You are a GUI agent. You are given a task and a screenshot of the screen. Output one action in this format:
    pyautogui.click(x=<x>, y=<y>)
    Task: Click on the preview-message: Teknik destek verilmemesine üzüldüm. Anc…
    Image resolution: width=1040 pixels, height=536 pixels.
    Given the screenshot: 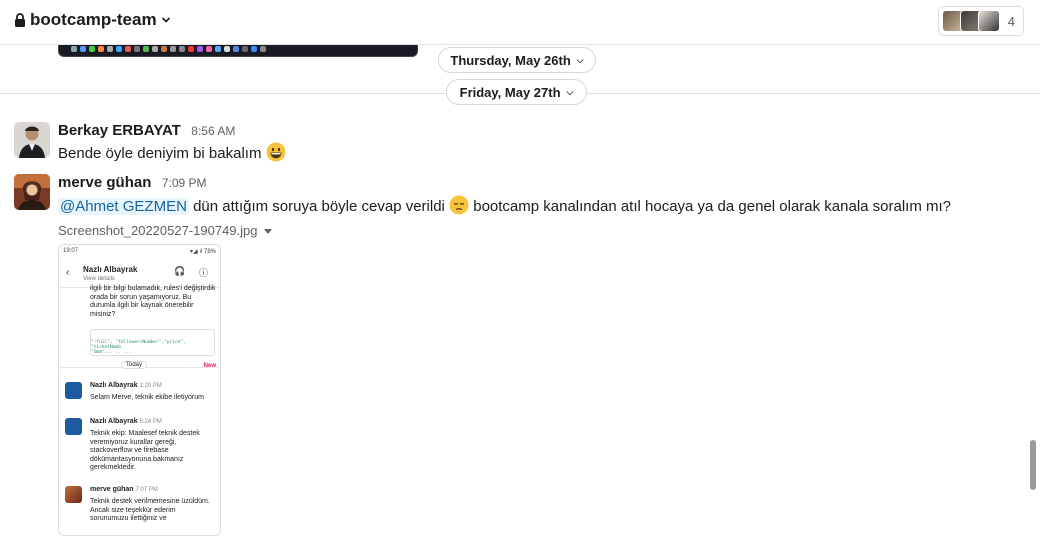 What is the action you would take?
    pyautogui.click(x=150, y=510)
    